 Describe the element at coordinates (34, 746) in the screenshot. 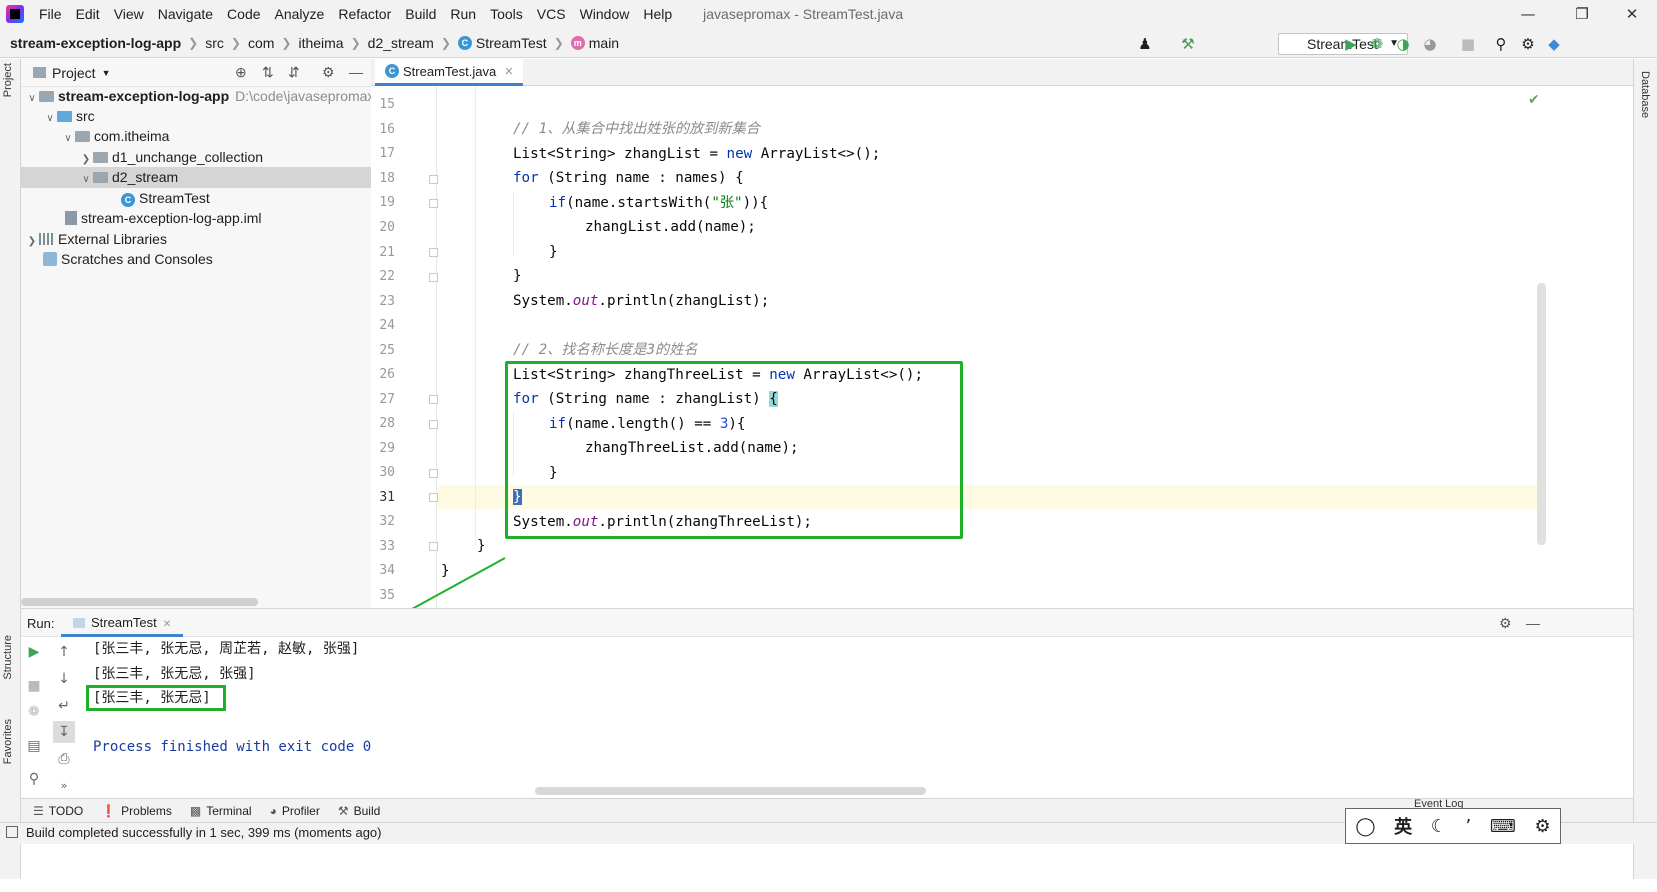

I see `layout-icon: ▤` at that location.